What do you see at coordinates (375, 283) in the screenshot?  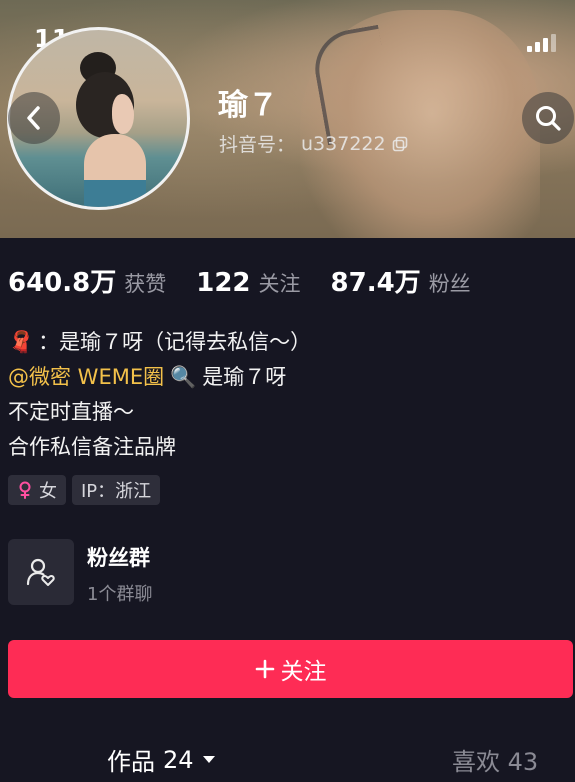 I see `stat-value: 87.4万` at bounding box center [375, 283].